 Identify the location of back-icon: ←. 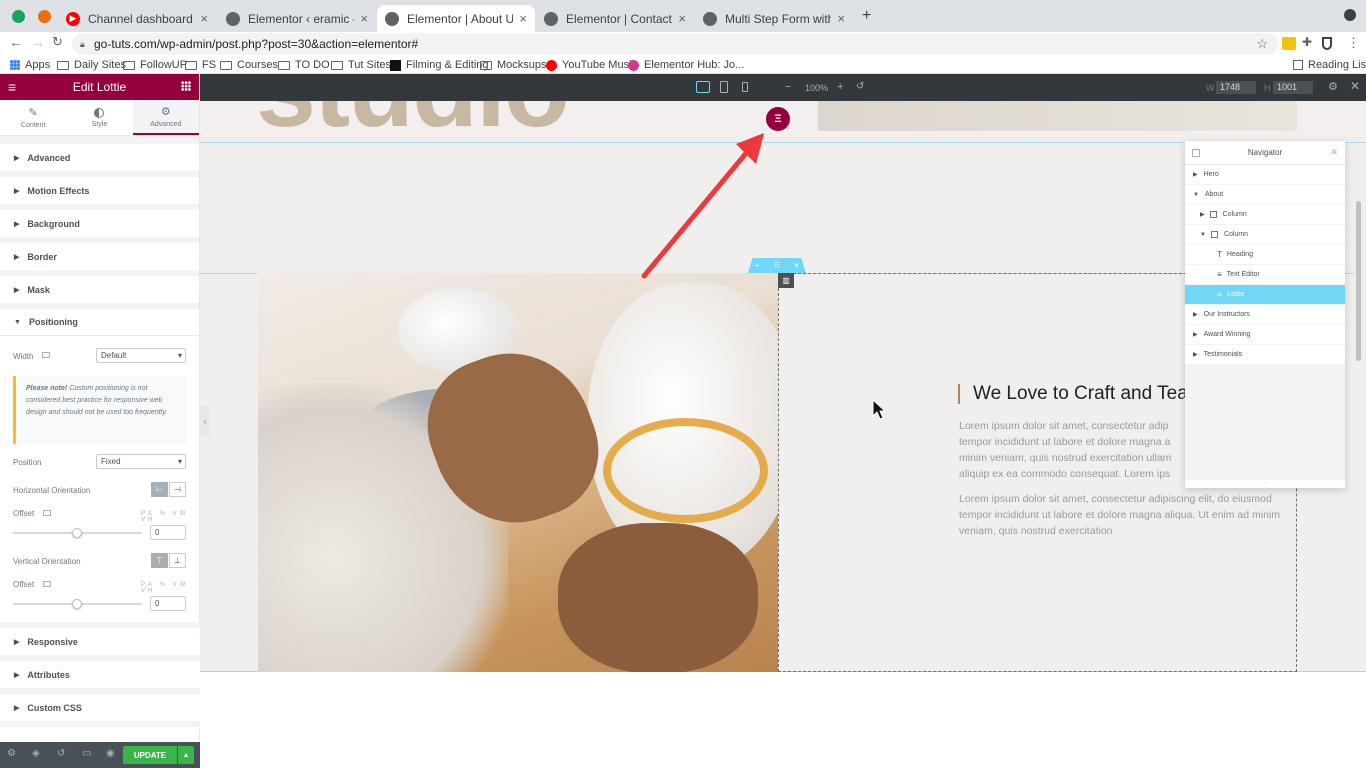
(16, 42).